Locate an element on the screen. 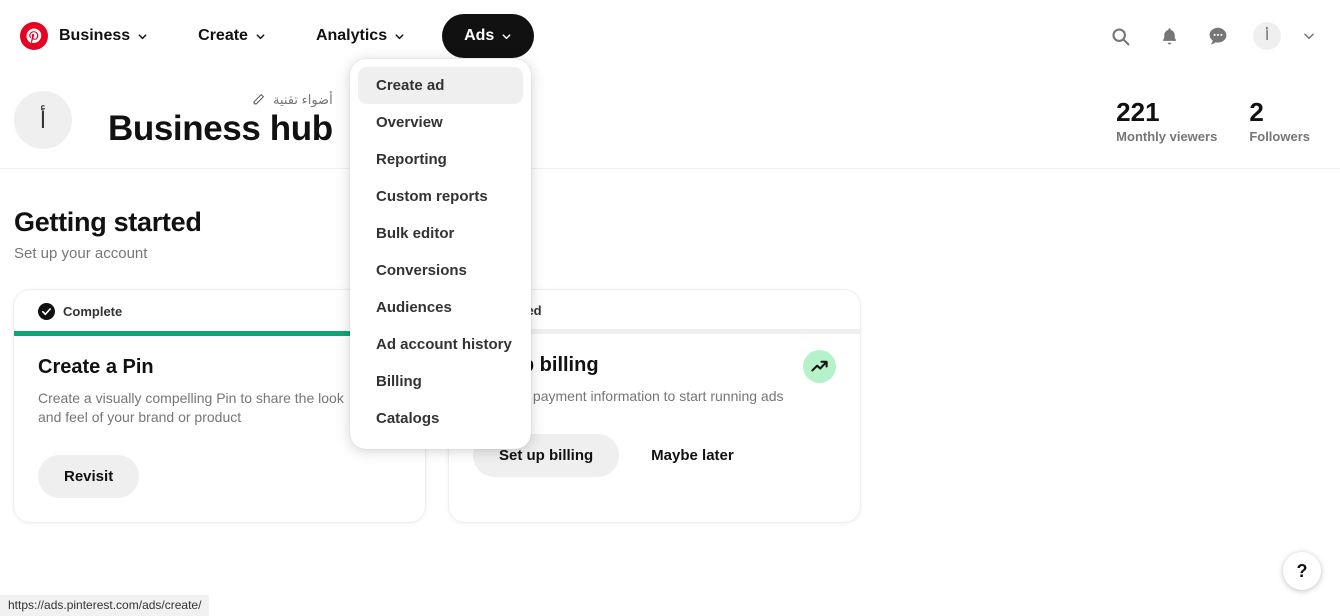 The height and width of the screenshot is (616, 1340). dropdown-item-conversions: Conversions is located at coordinates (440, 270).